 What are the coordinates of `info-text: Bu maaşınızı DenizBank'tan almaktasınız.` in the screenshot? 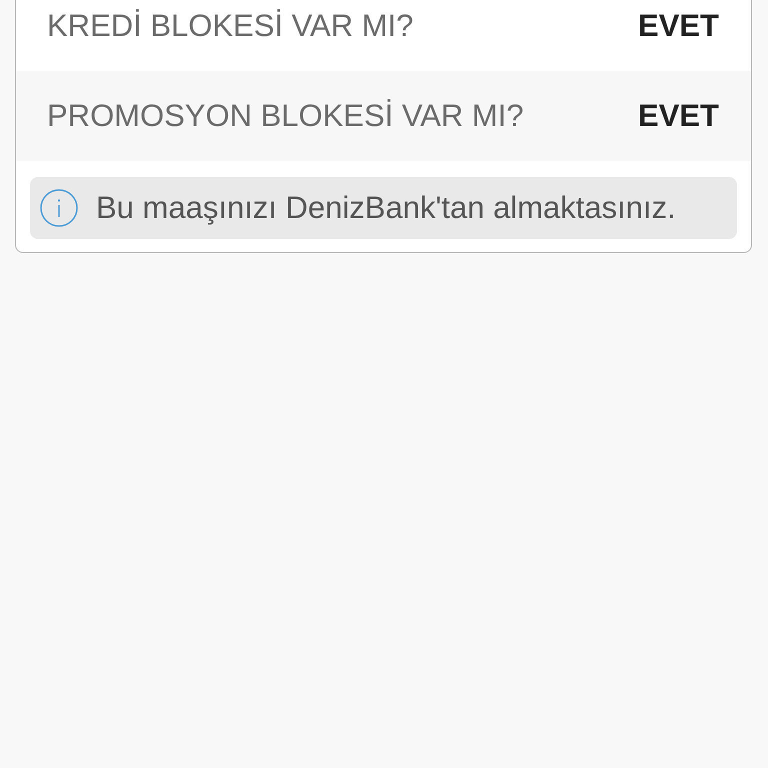 It's located at (386, 207).